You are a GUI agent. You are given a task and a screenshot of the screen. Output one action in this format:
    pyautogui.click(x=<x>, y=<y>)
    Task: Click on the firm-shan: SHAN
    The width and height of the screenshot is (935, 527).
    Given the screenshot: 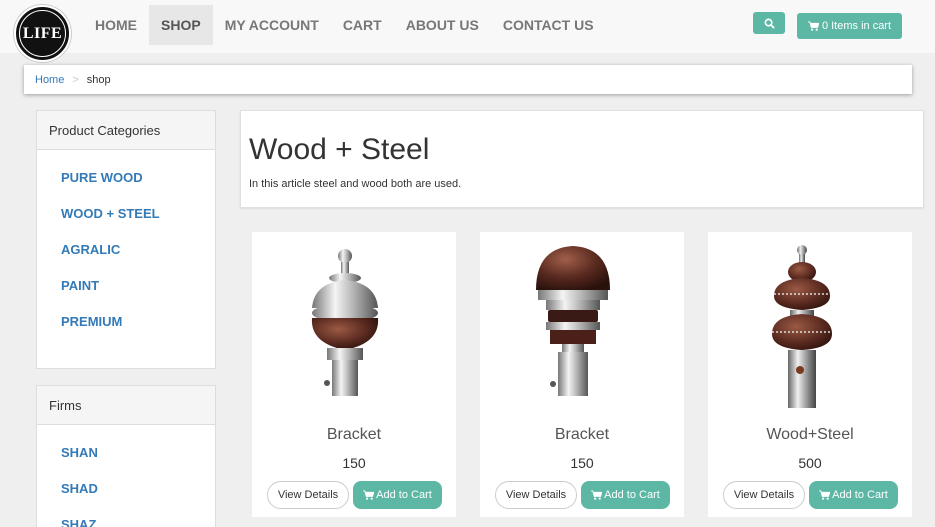 What is the action you would take?
    pyautogui.click(x=138, y=456)
    